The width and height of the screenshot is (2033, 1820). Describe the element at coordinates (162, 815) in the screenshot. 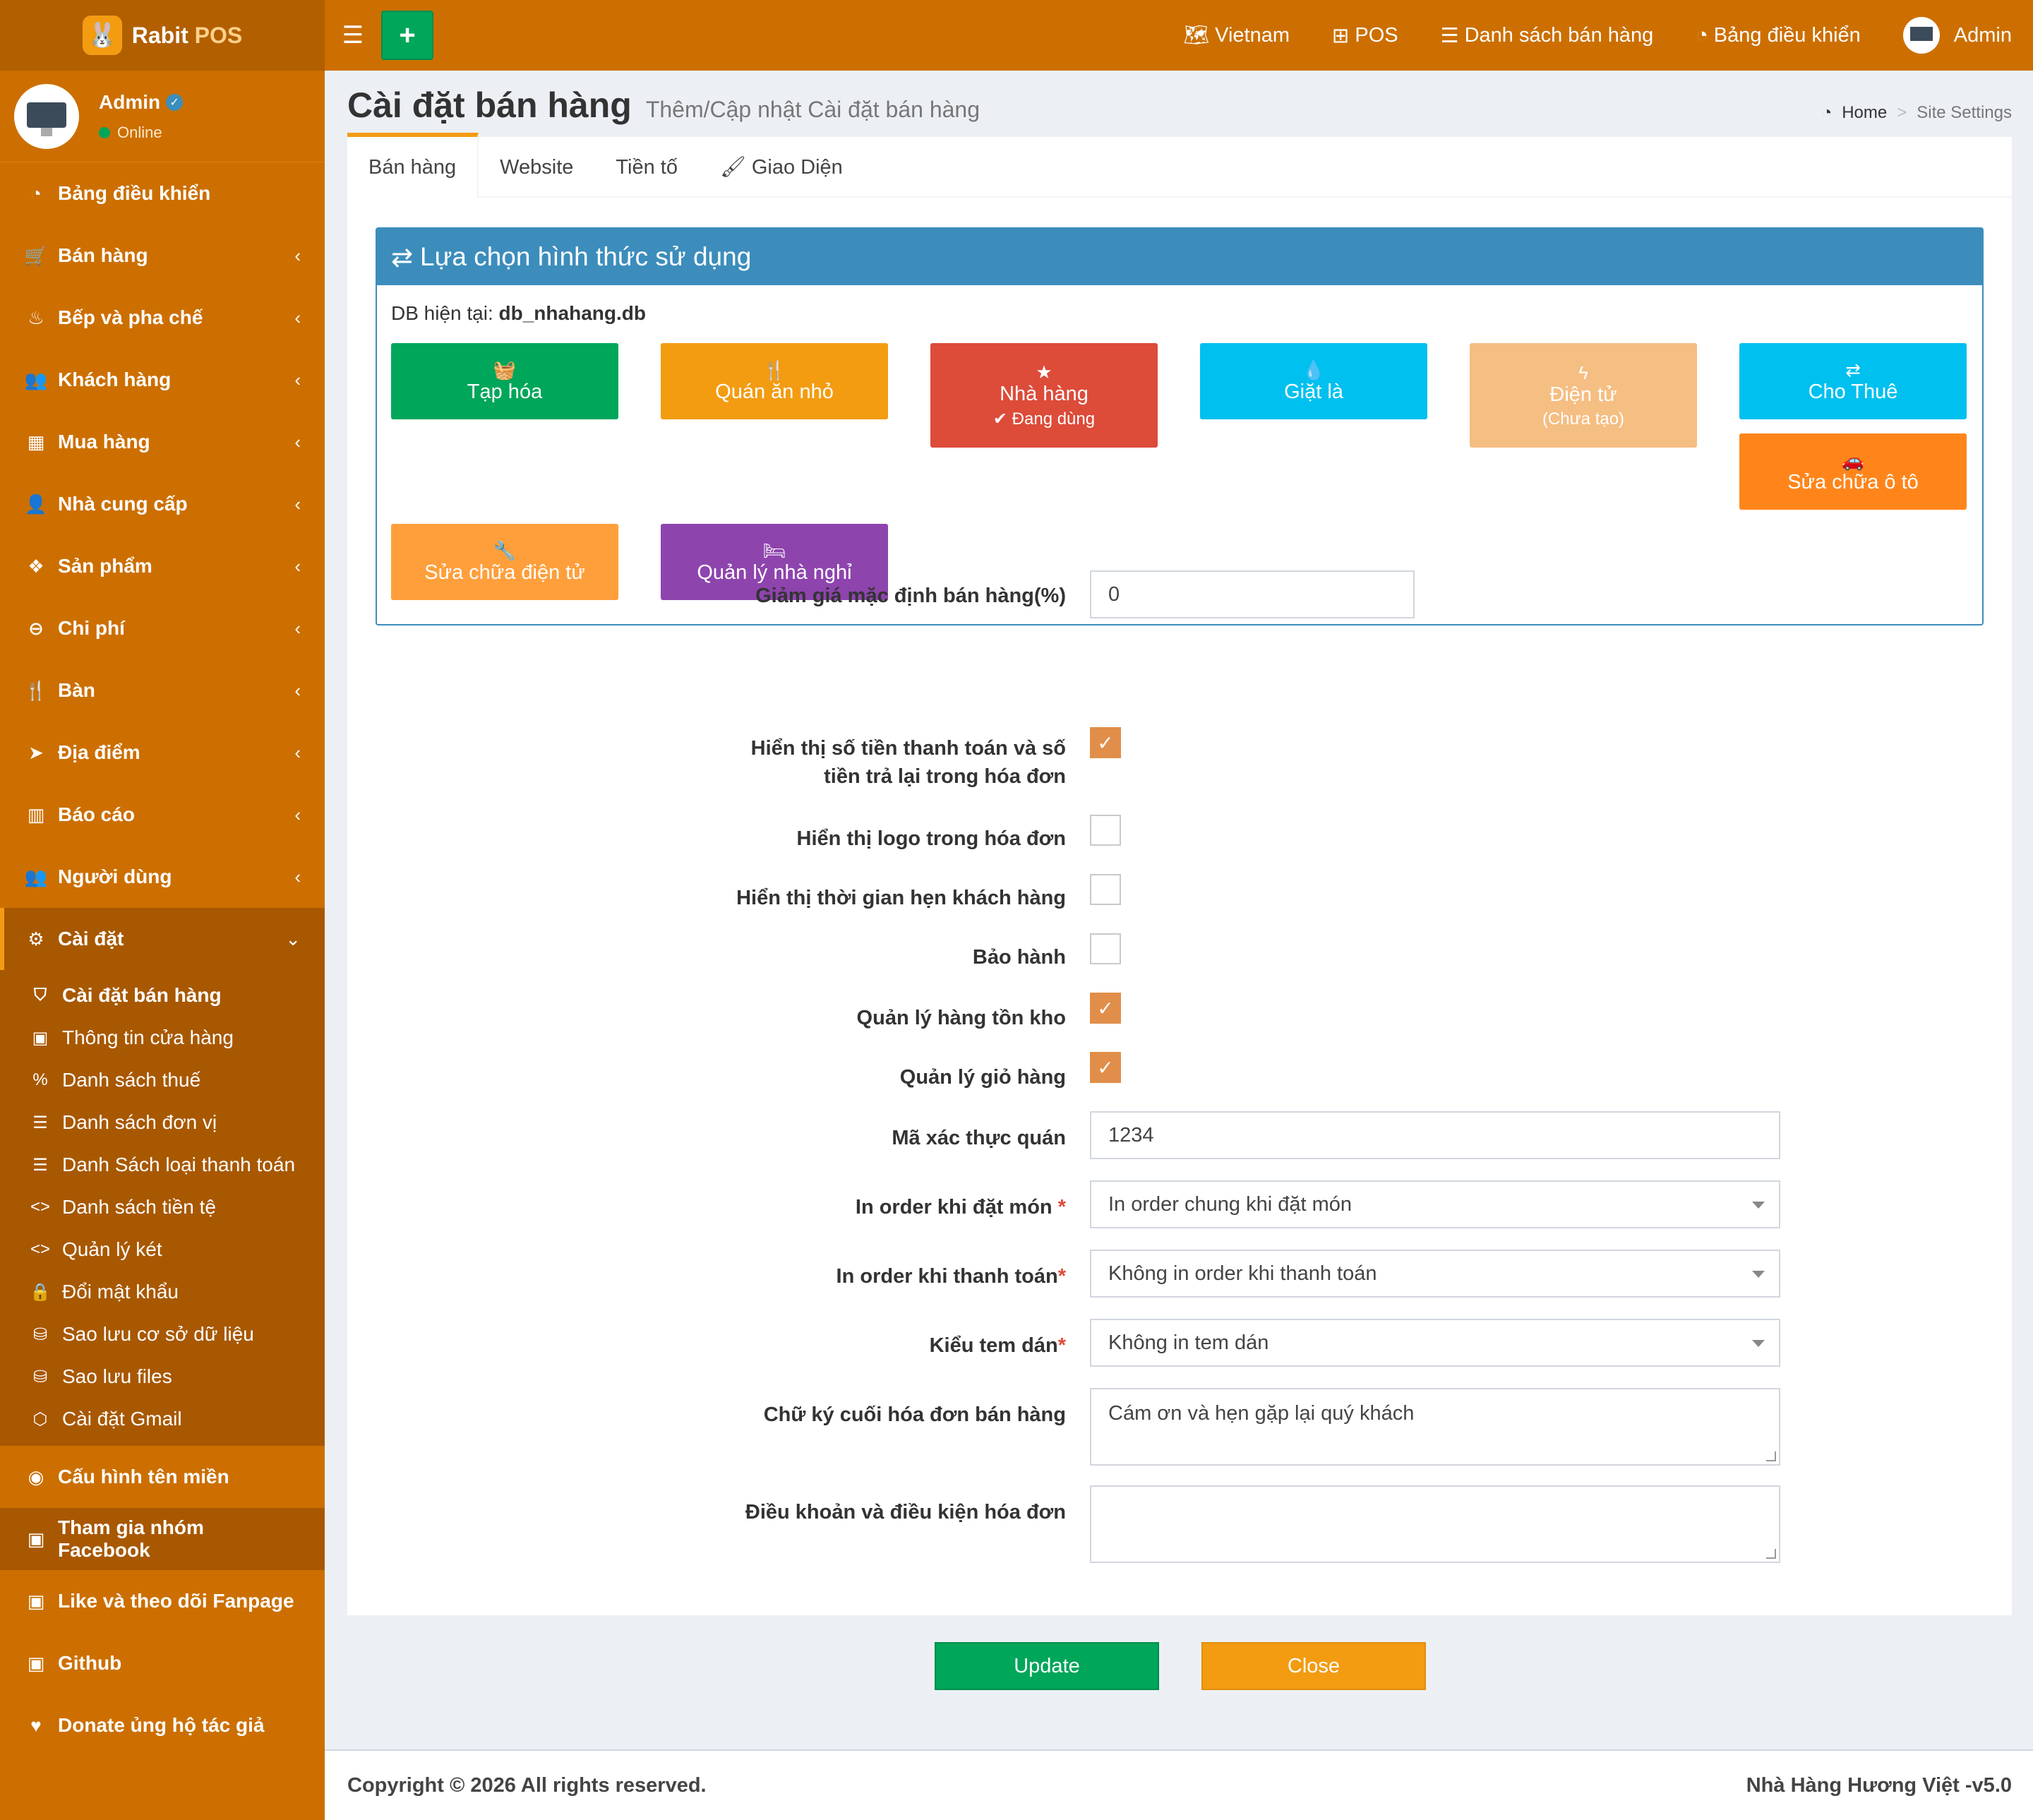

I see `sidebar-item: ▥ Báo cáo ‹` at that location.